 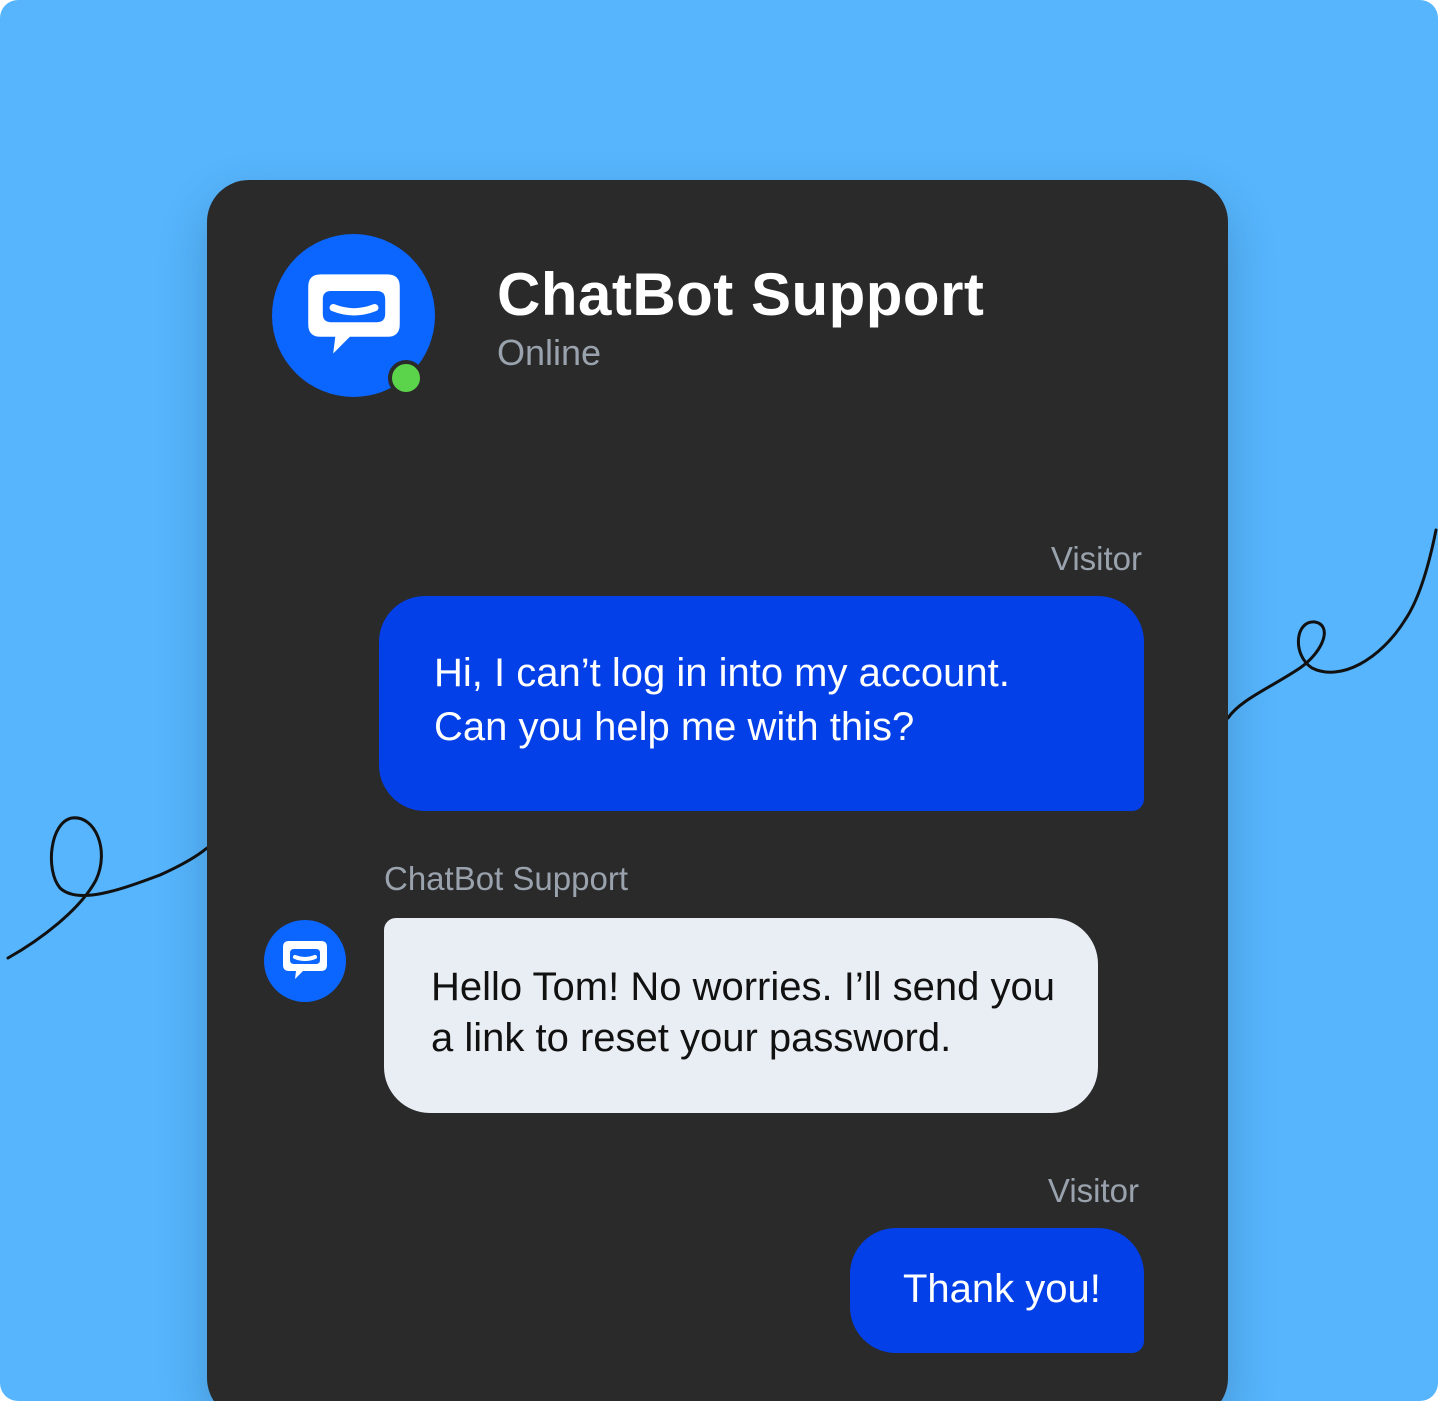 What do you see at coordinates (691, 1038) in the screenshot?
I see `message-text-line: a link to reset your password.` at bounding box center [691, 1038].